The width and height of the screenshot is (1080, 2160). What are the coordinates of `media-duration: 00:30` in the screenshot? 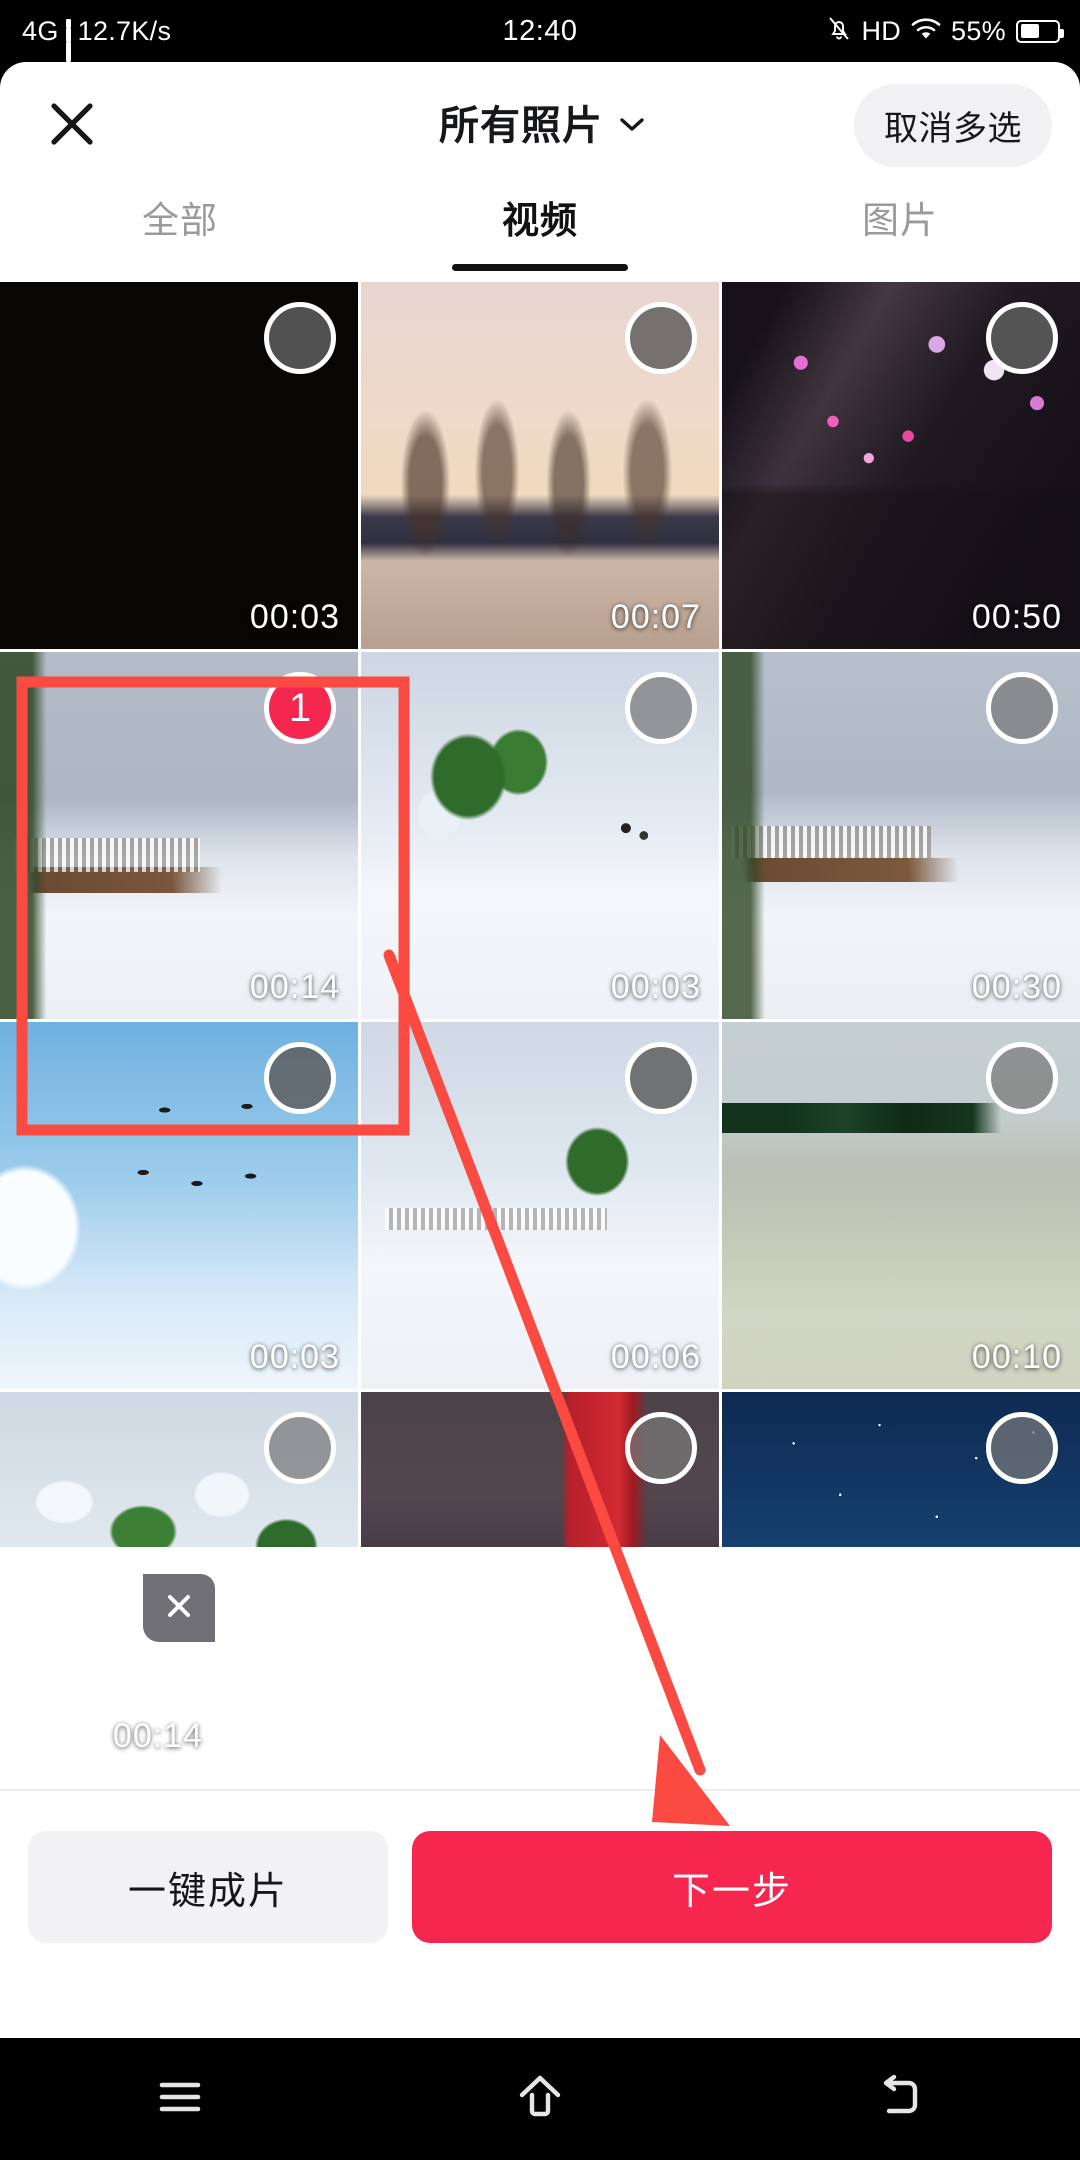 It's located at (1016, 987).